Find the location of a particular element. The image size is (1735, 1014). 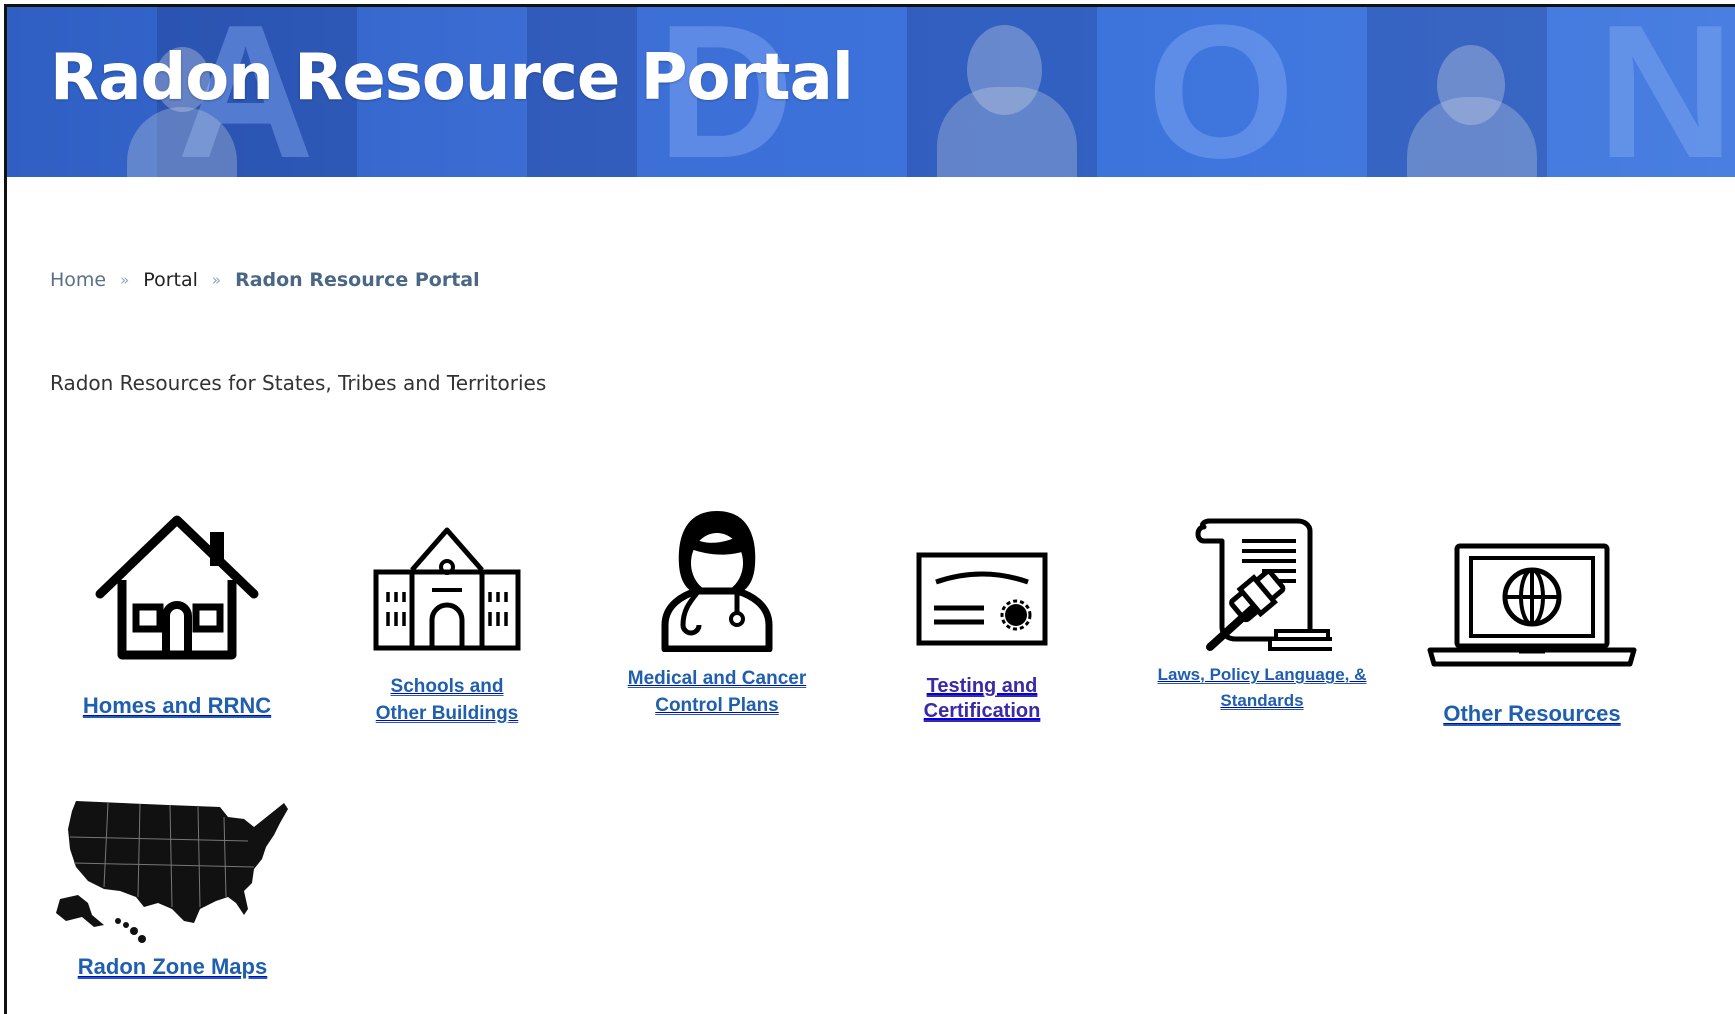

banner-letter: N is located at coordinates (1666, 92).